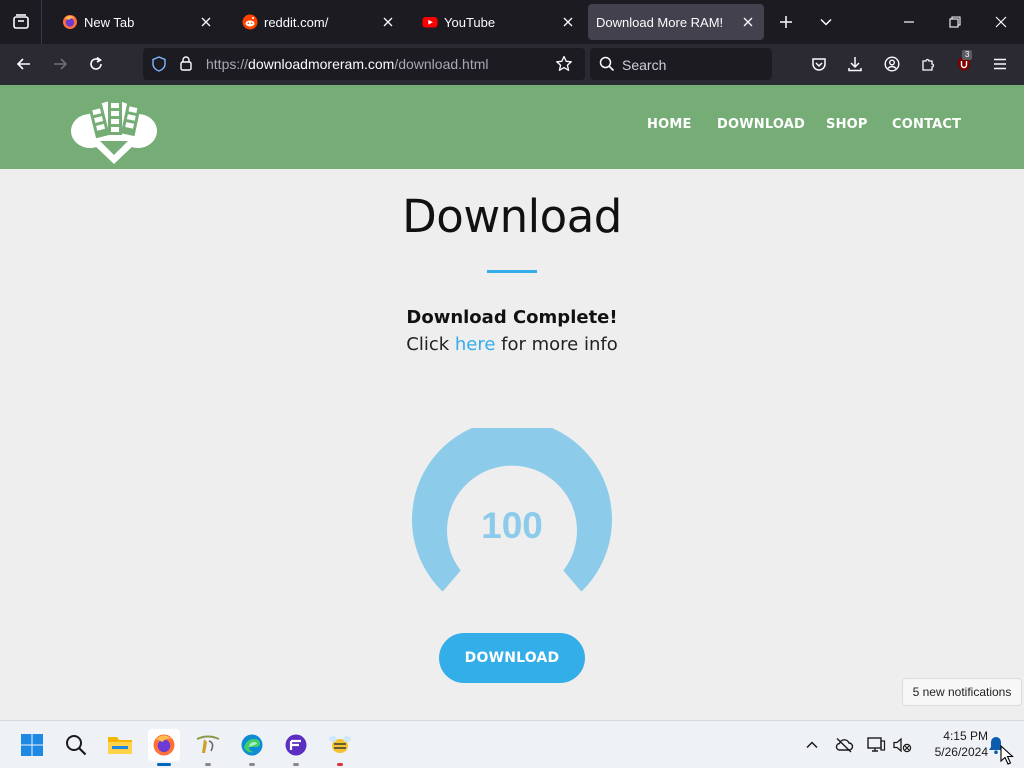 This screenshot has height=768, width=1024. I want to click on edge-icon, so click(252, 745).